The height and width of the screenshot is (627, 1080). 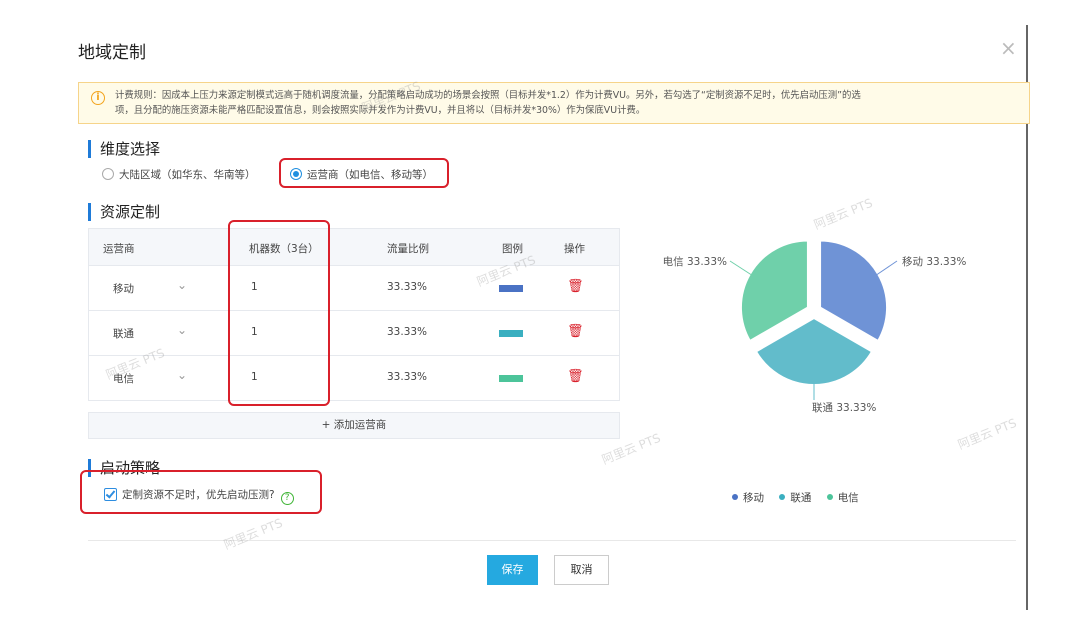 What do you see at coordinates (364, 173) in the screenshot?
I see `highlight-carrier-option` at bounding box center [364, 173].